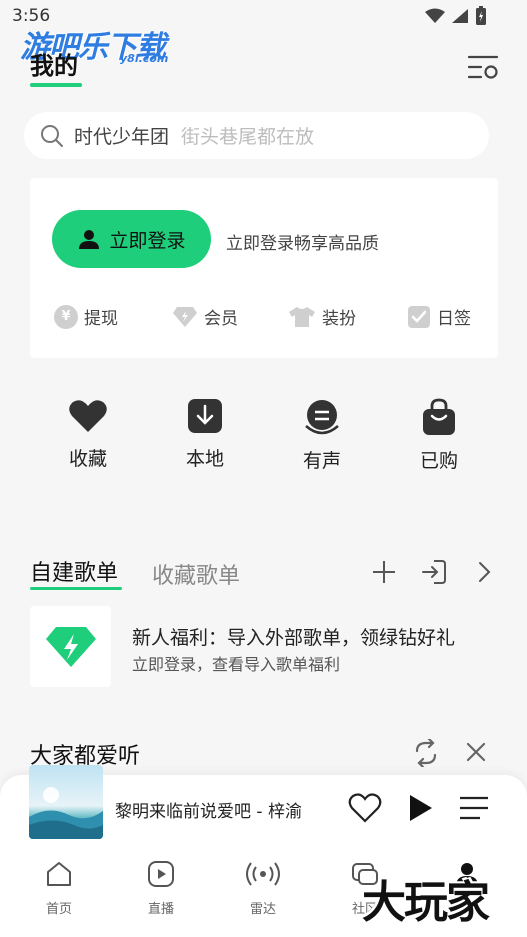 This screenshot has width=527, height=937. I want to click on tab-created-playlists: 自建歌单, so click(74, 571).